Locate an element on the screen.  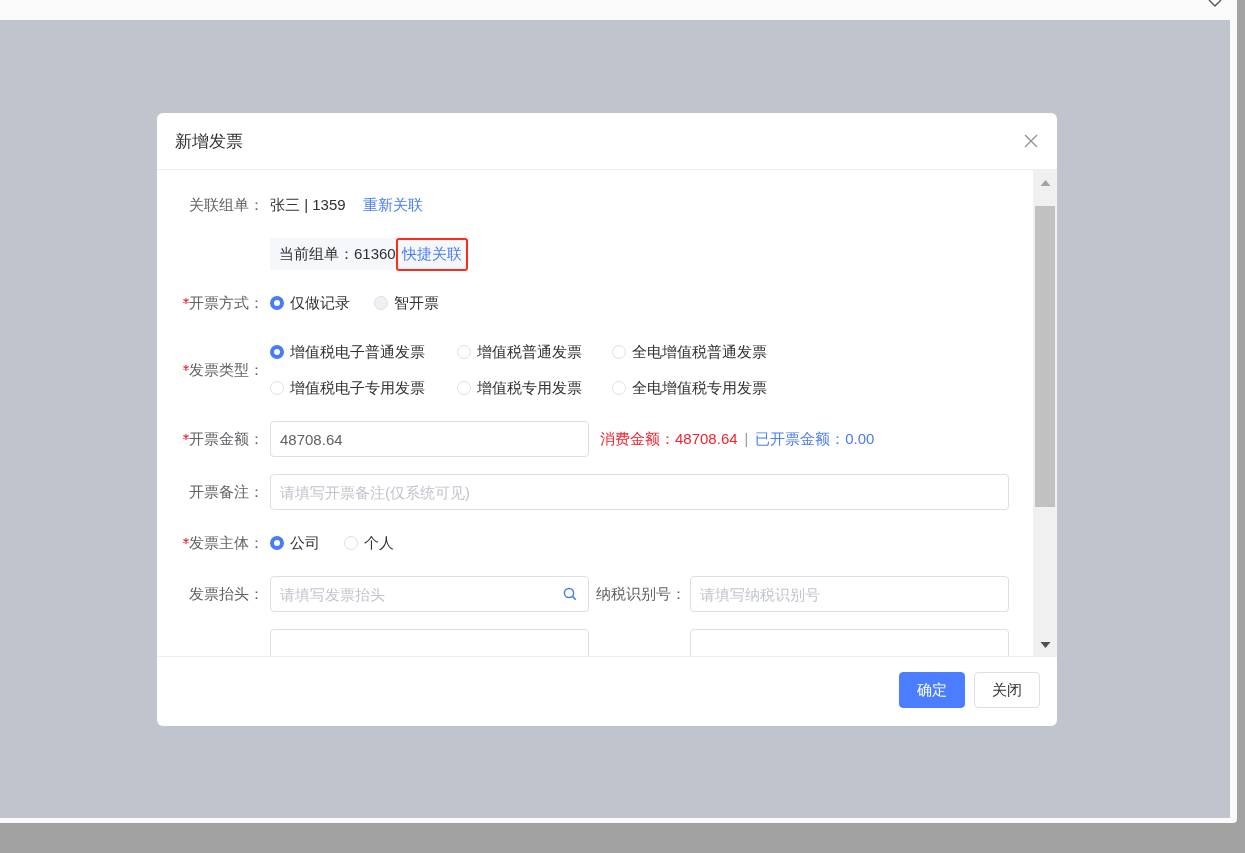
field-label: 发票主体： is located at coordinates (226, 543).